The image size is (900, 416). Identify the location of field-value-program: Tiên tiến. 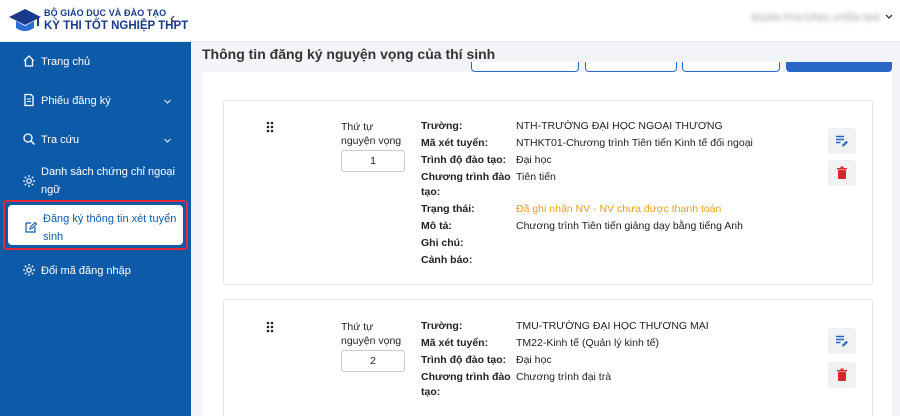
(536, 177).